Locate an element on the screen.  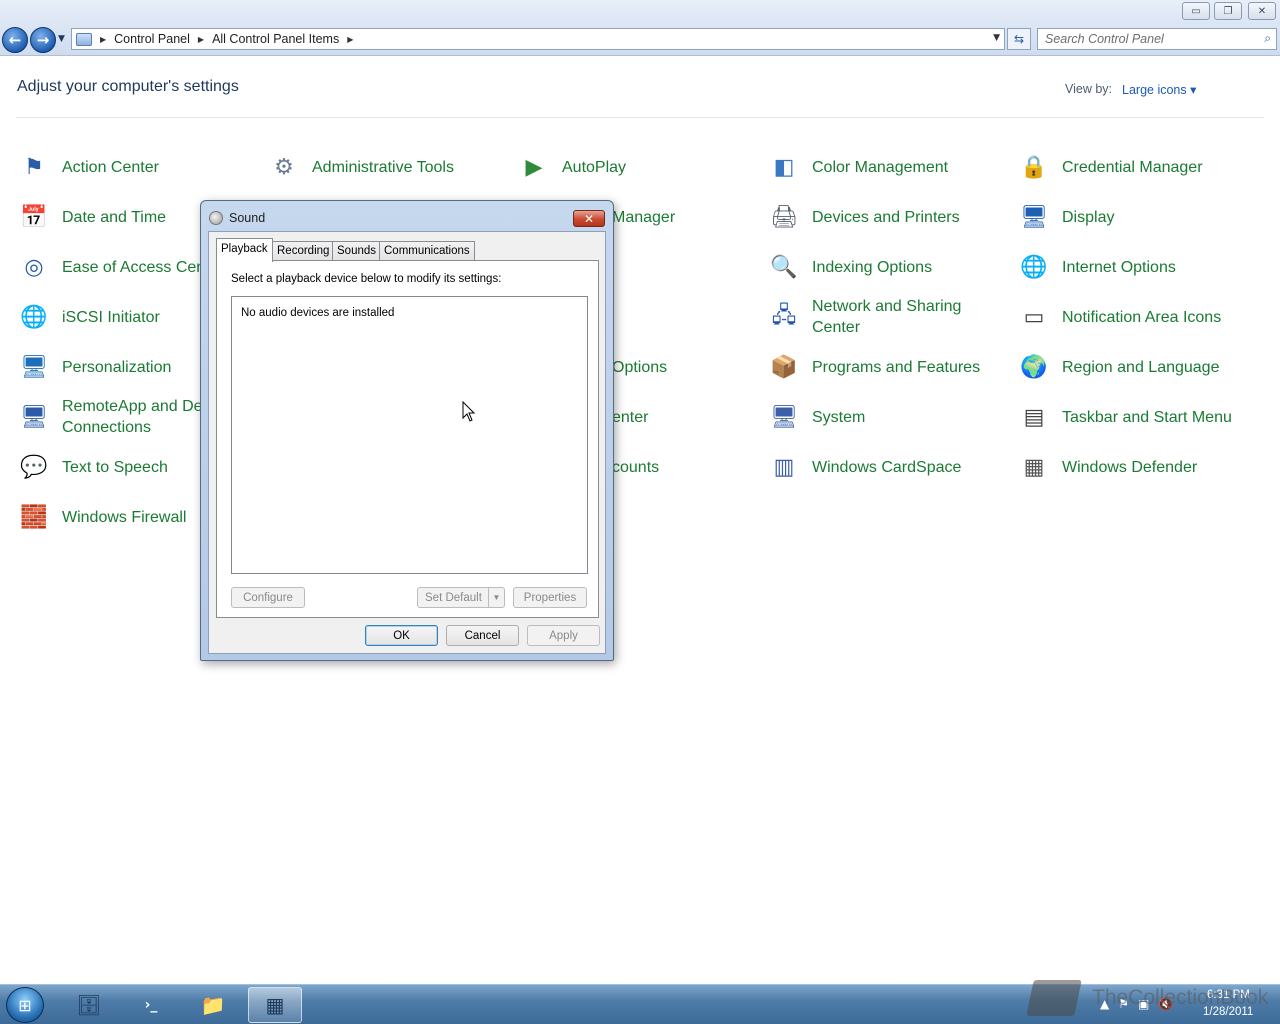
cp-item-taskbar-and-start-menu: ▤ Taskbar and Start Menu is located at coordinates (1138, 417).